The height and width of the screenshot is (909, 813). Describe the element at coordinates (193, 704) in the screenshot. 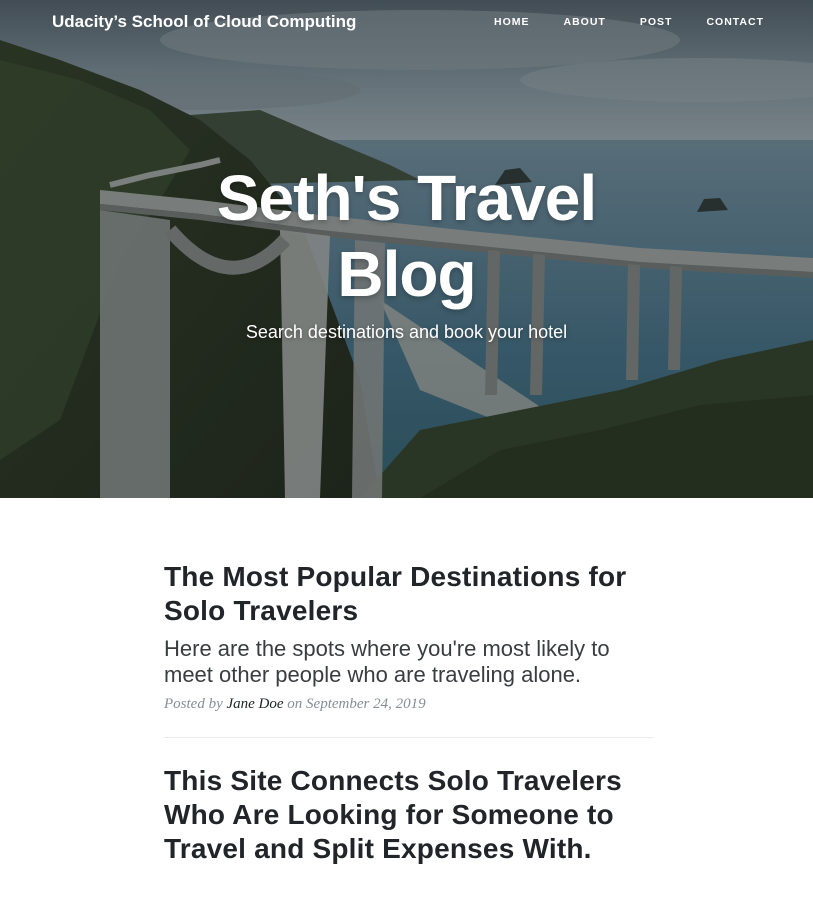

I see `post-meta-prefix: Posted by` at that location.